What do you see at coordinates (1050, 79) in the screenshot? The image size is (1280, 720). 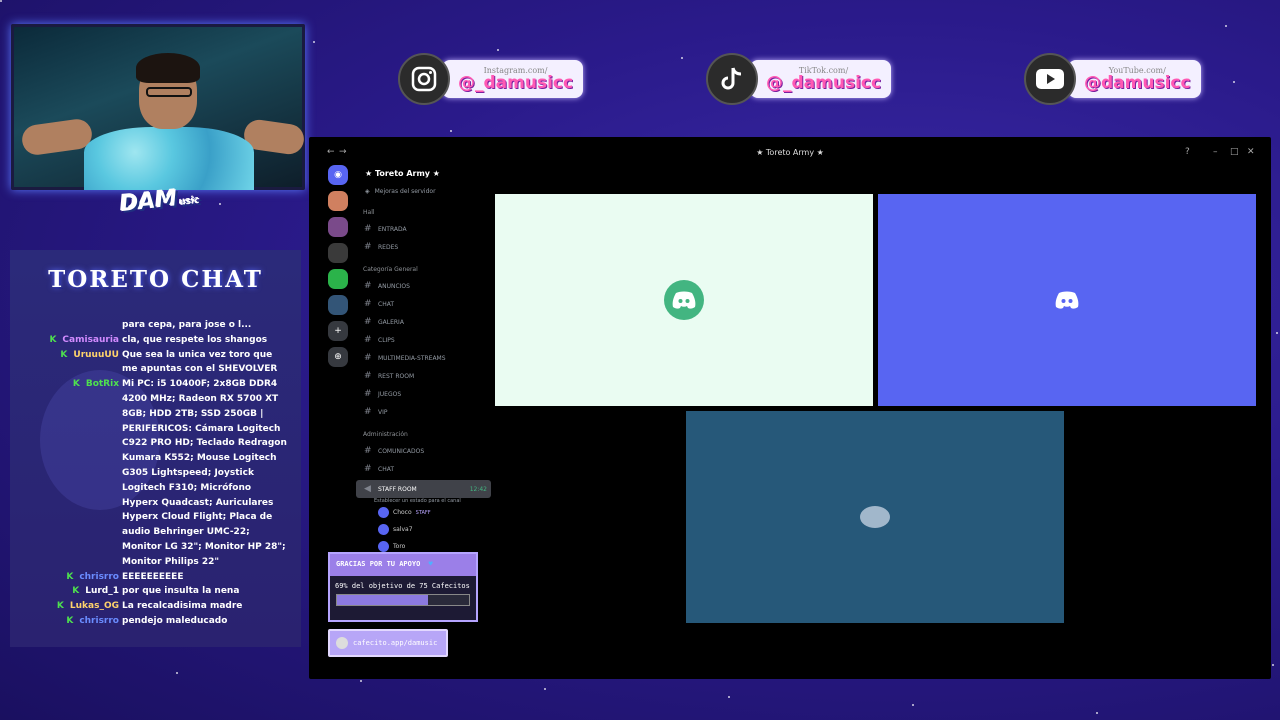 I see `youtube-icon` at bounding box center [1050, 79].